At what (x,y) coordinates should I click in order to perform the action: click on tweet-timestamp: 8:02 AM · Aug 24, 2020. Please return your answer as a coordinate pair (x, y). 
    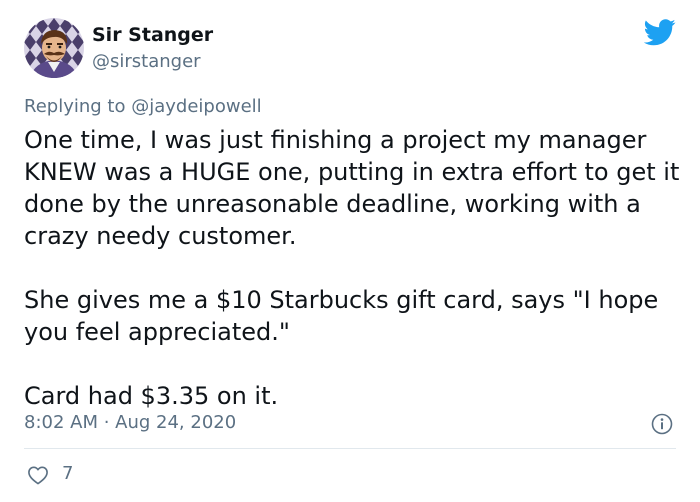
    Looking at the image, I should click on (130, 422).